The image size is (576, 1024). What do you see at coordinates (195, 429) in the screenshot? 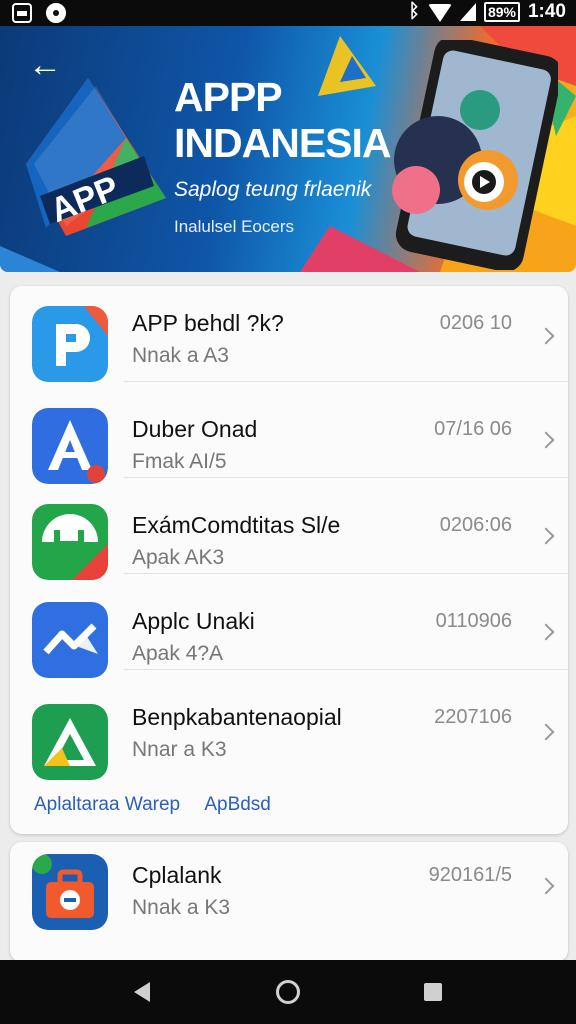
I see `item-title: Duber Onad` at bounding box center [195, 429].